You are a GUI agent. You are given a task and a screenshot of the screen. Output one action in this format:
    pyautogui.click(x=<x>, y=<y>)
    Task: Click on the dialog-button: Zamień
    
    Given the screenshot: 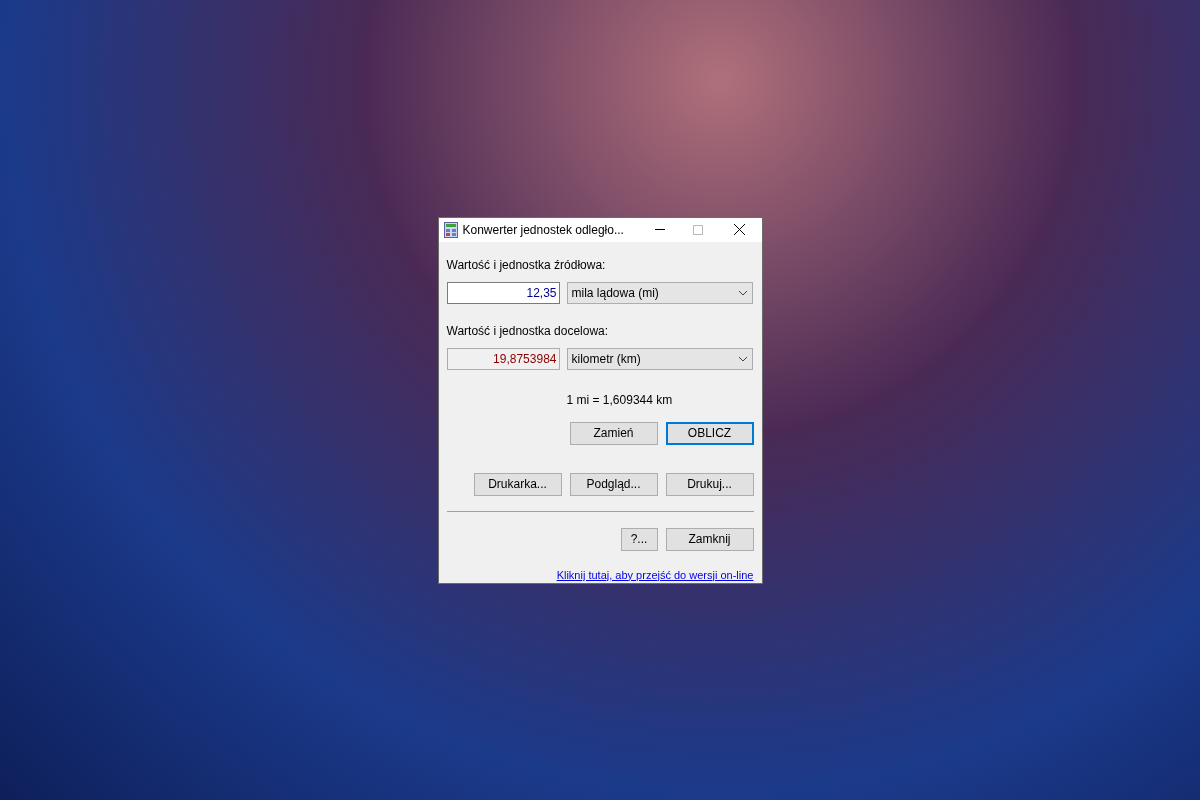 What is the action you would take?
    pyautogui.click(x=613, y=433)
    